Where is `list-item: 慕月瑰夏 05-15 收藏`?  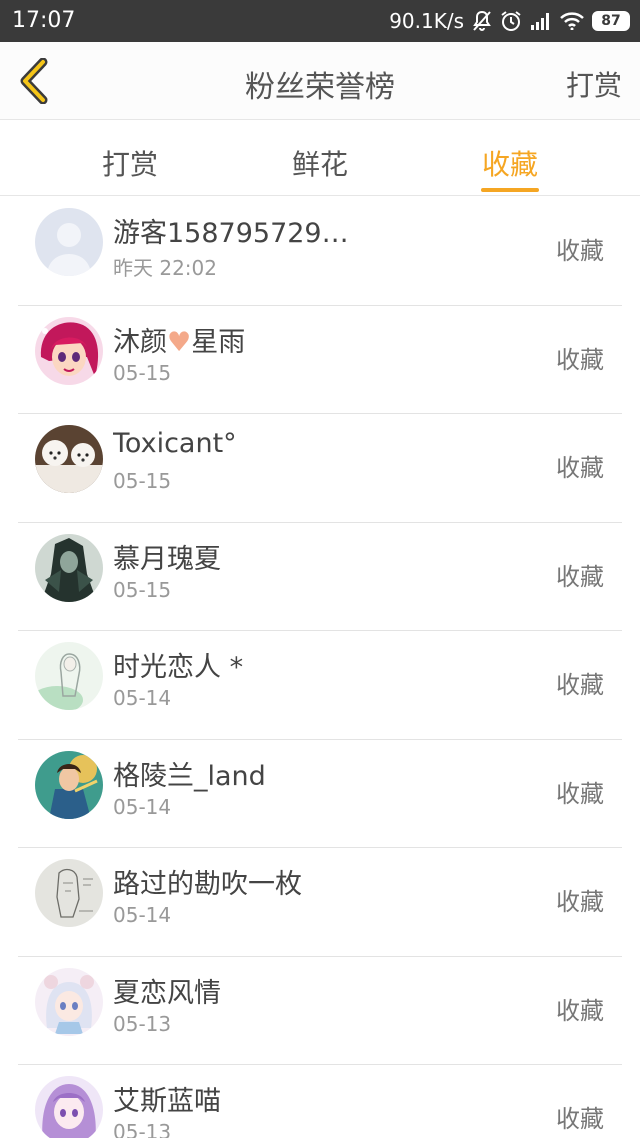 list-item: 慕月瑰夏 05-15 收藏 is located at coordinates (320, 577).